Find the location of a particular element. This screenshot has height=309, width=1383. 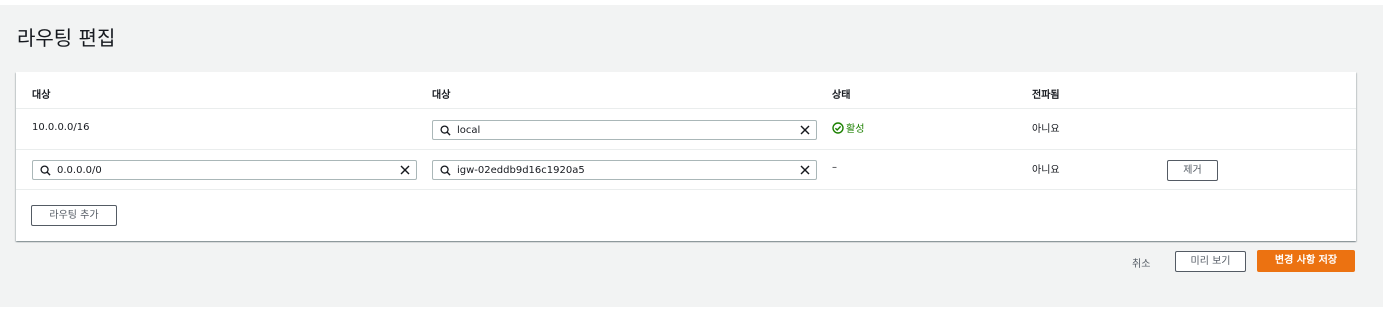

page-title: 라우팅 편집 is located at coordinates (66, 38).